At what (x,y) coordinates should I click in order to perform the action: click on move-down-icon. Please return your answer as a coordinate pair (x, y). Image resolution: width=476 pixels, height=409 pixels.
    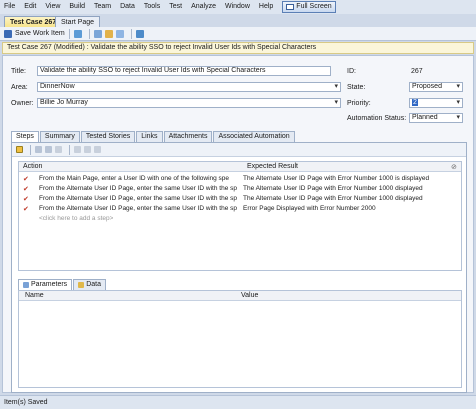
    Looking at the image, I should click on (87, 149).